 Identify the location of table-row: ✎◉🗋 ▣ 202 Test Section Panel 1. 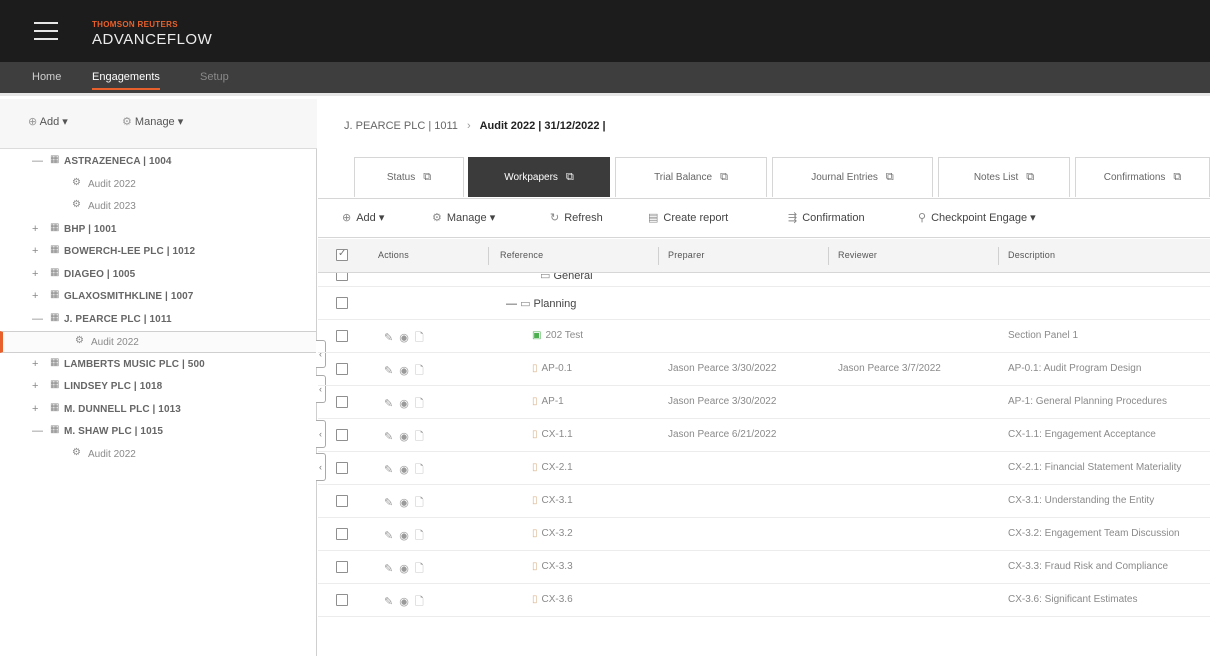
(764, 336).